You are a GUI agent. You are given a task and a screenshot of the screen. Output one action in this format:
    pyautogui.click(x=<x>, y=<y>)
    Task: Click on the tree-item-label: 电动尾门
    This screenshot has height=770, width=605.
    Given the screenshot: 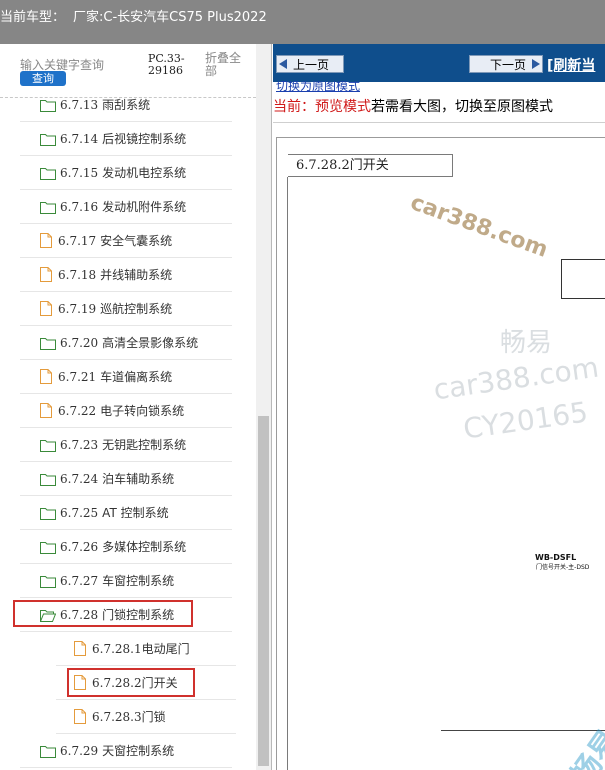 What is the action you would take?
    pyautogui.click(x=165, y=649)
    